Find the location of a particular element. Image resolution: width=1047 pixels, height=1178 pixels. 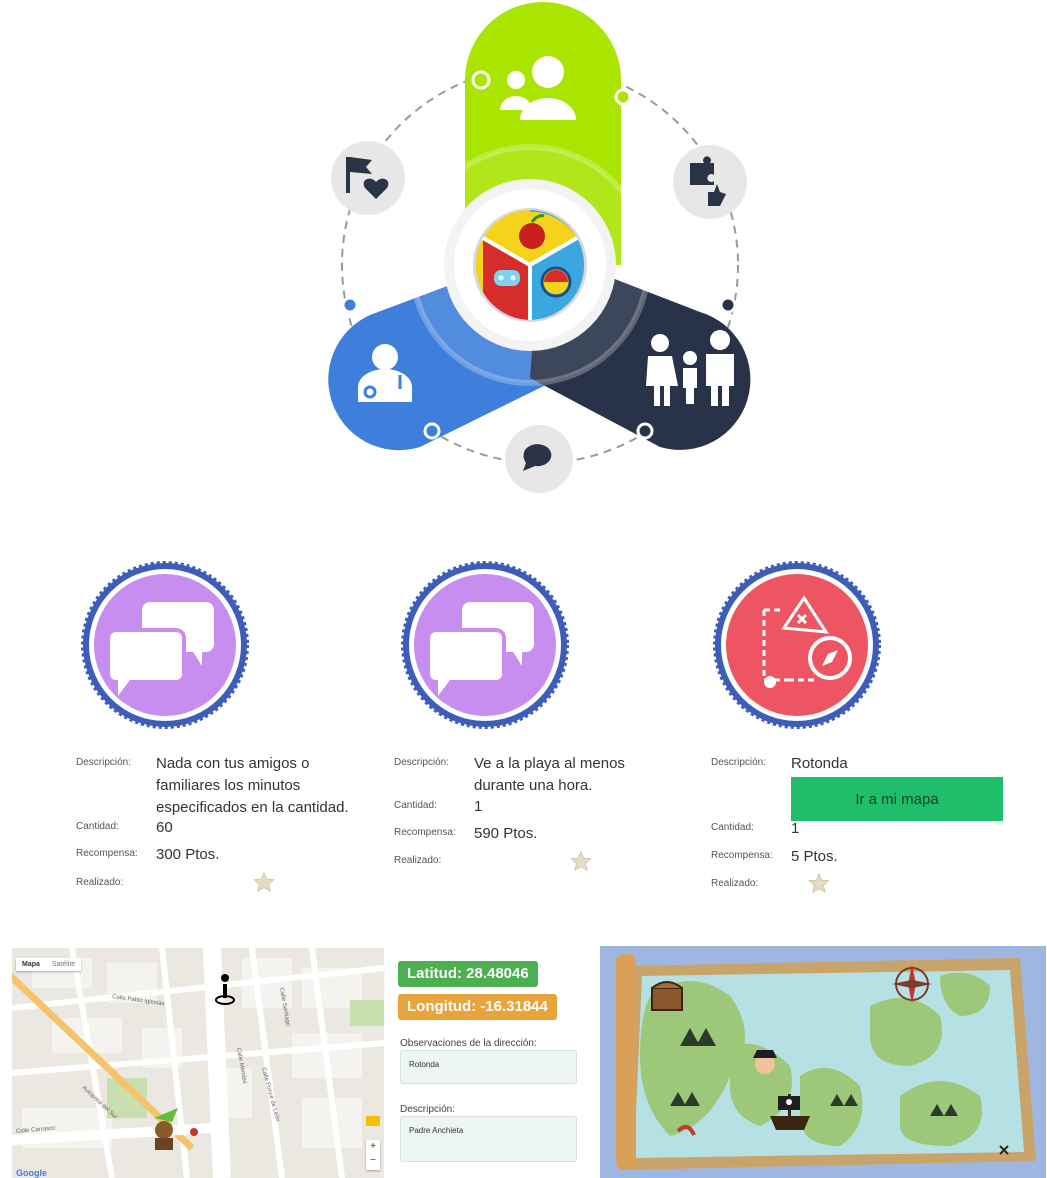

flag-heart-icon is located at coordinates (368, 178).